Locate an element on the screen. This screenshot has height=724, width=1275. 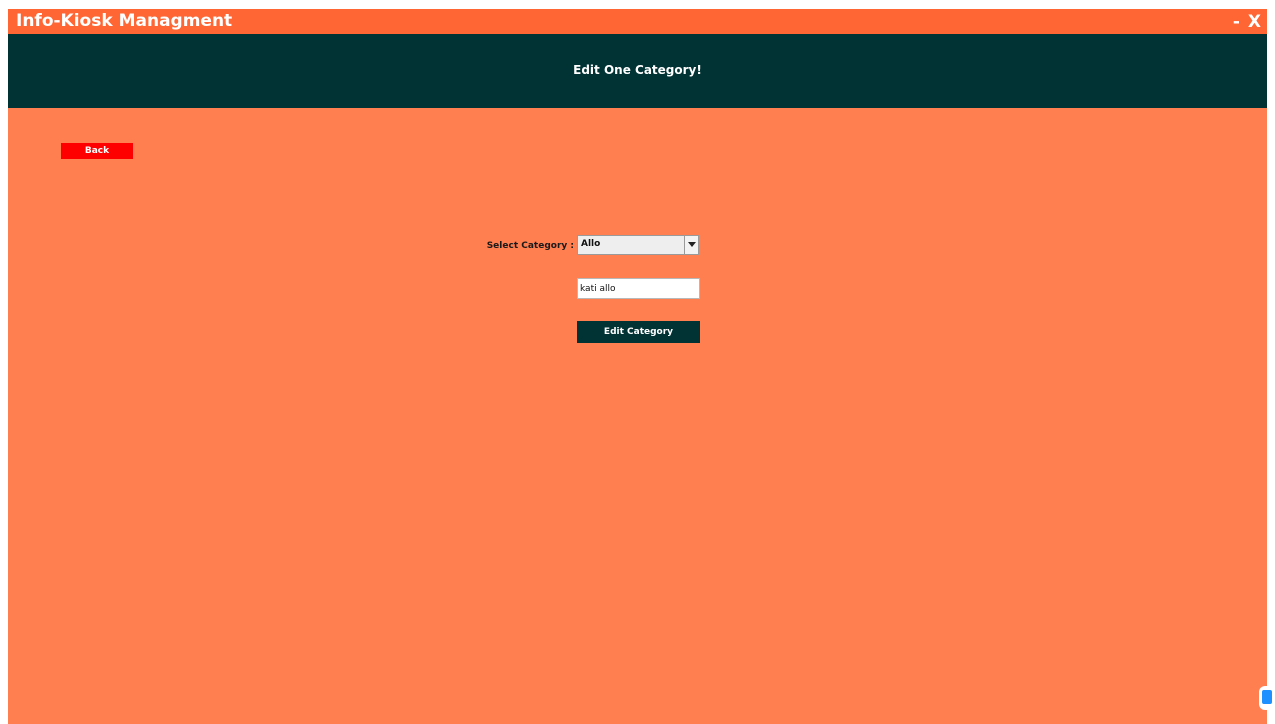
category-select-value: Allo is located at coordinates (591, 244).